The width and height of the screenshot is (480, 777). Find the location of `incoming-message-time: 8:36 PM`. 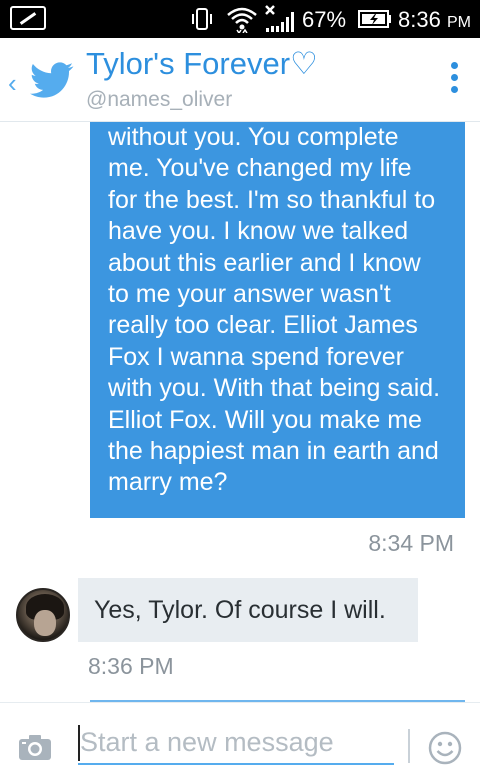

incoming-message-time: 8:36 PM is located at coordinates (131, 666).